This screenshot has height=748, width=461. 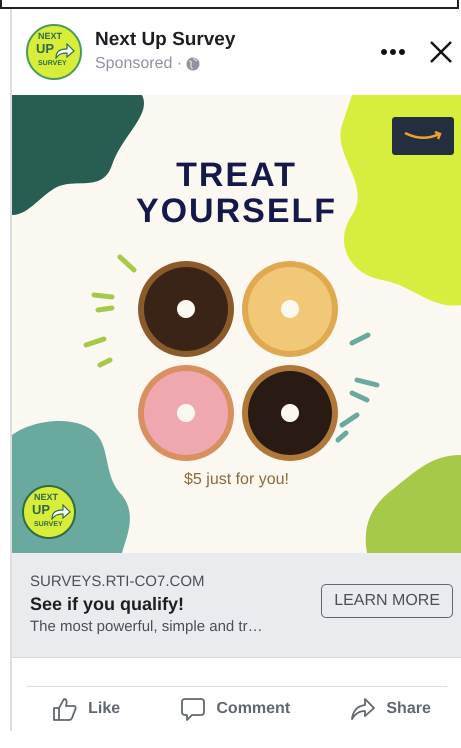 I want to click on headline-text: YOURSELF, so click(x=237, y=211).